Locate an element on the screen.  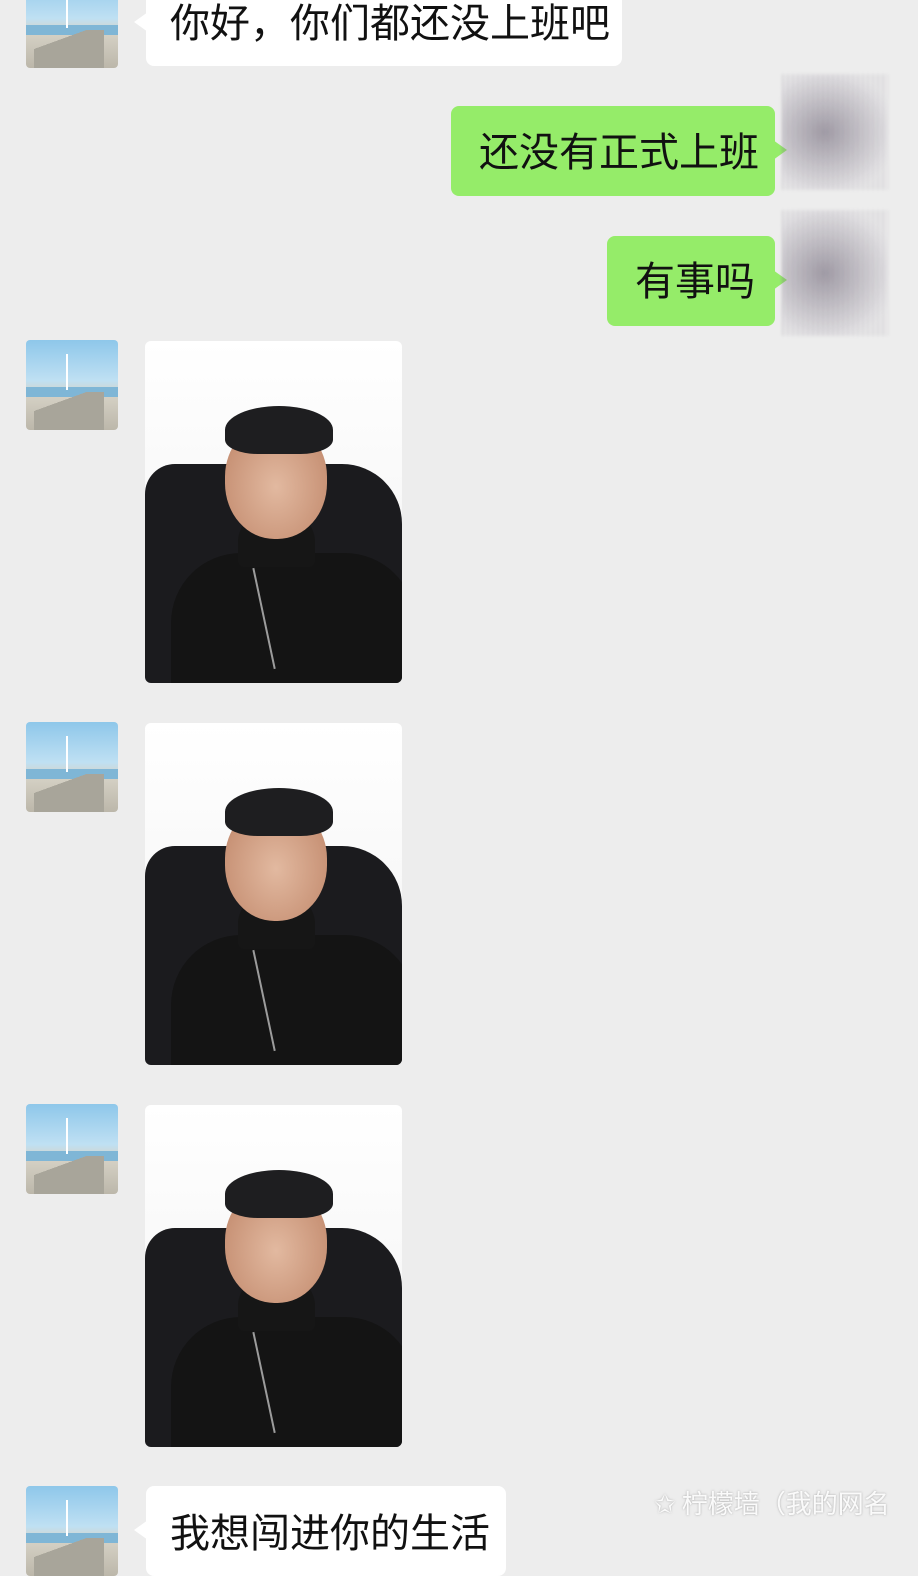
message-text: 你好，你们都还没上班吧 is located at coordinates (390, 24).